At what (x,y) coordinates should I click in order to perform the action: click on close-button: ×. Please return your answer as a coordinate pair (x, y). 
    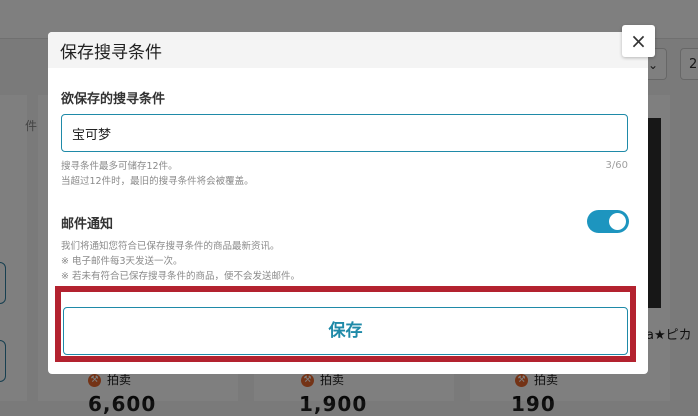
    Looking at the image, I should click on (638, 41).